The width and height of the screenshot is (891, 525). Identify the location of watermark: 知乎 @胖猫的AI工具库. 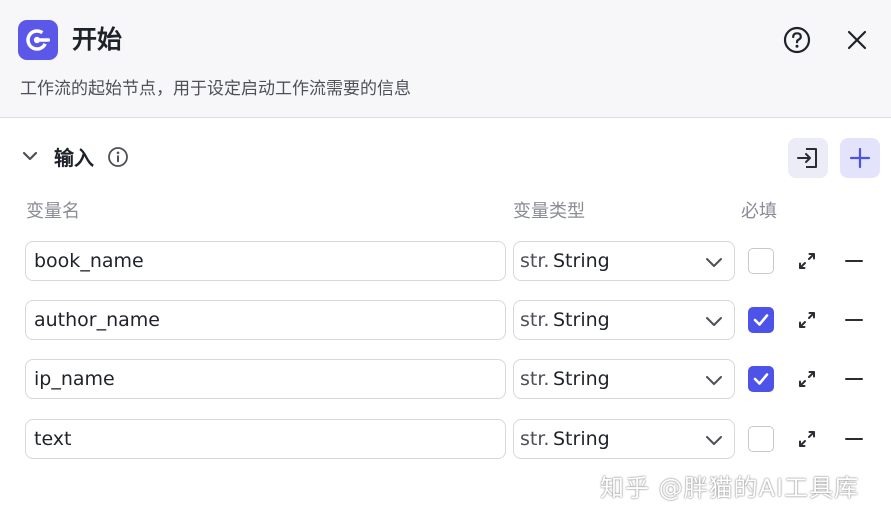
(730, 488).